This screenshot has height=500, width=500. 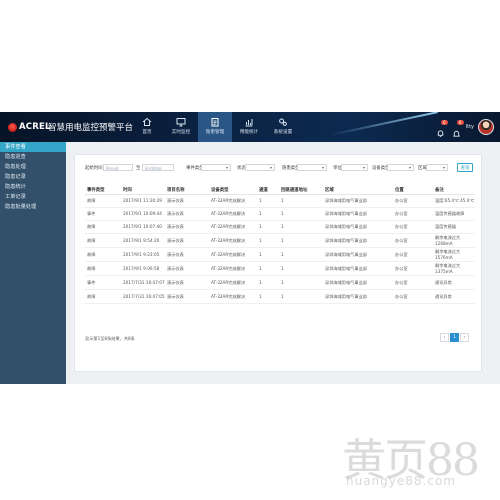 I want to click on pagination: ‹ 1 ›, so click(x=454, y=337).